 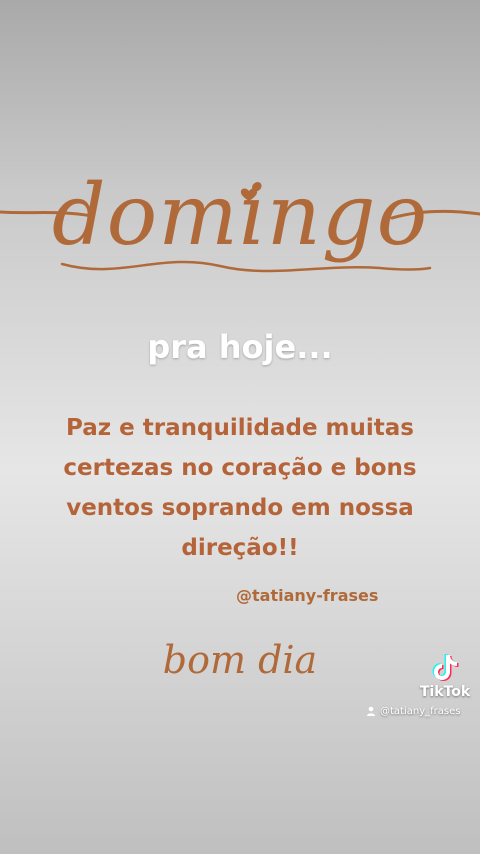 I want to click on title-text: domingo, so click(x=240, y=215).